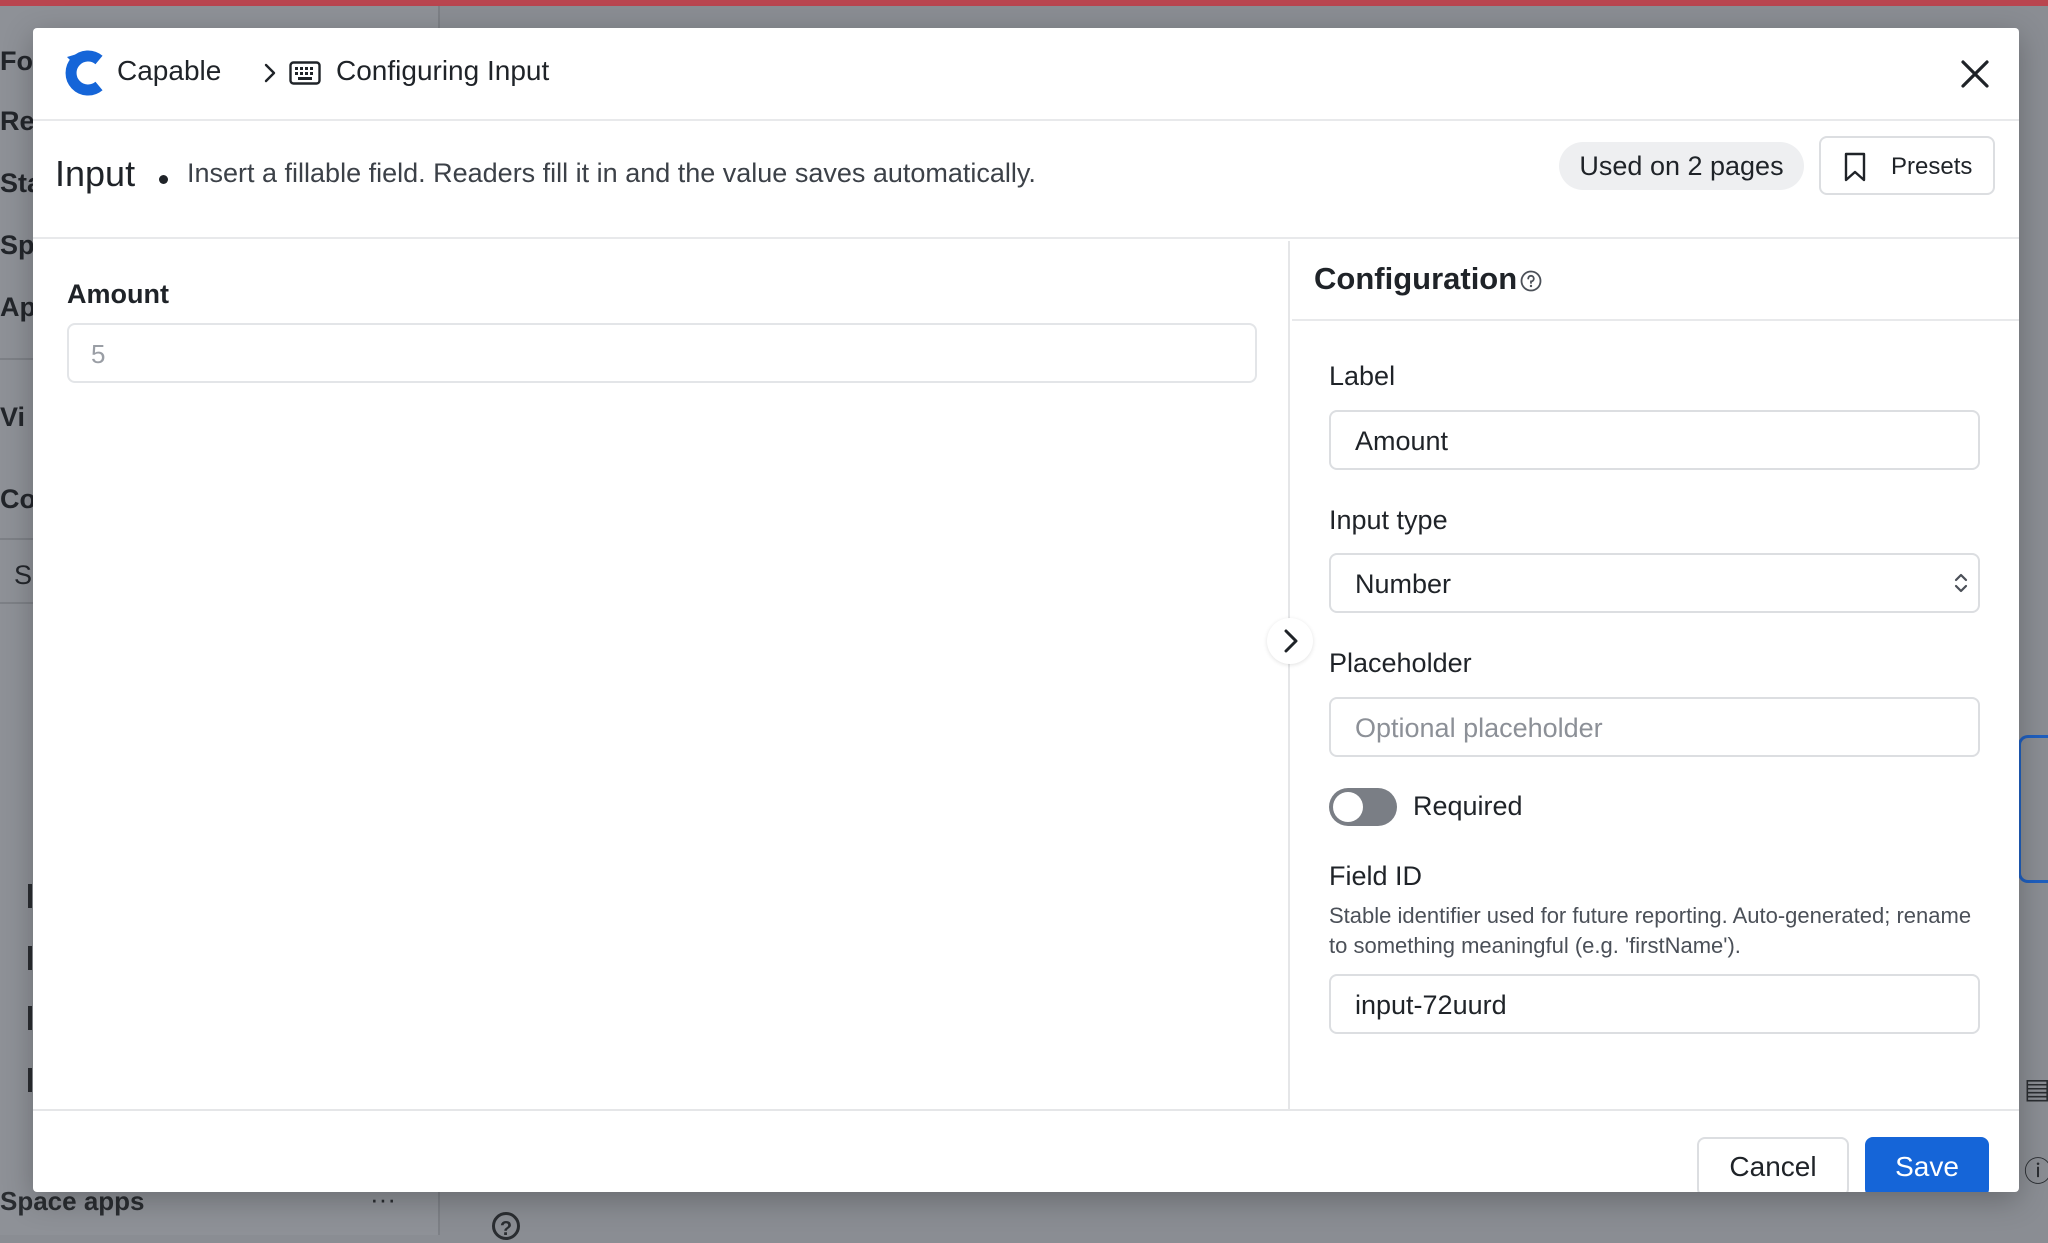 The height and width of the screenshot is (1243, 2048). What do you see at coordinates (1362, 376) in the screenshot?
I see `label-field-label: Label` at bounding box center [1362, 376].